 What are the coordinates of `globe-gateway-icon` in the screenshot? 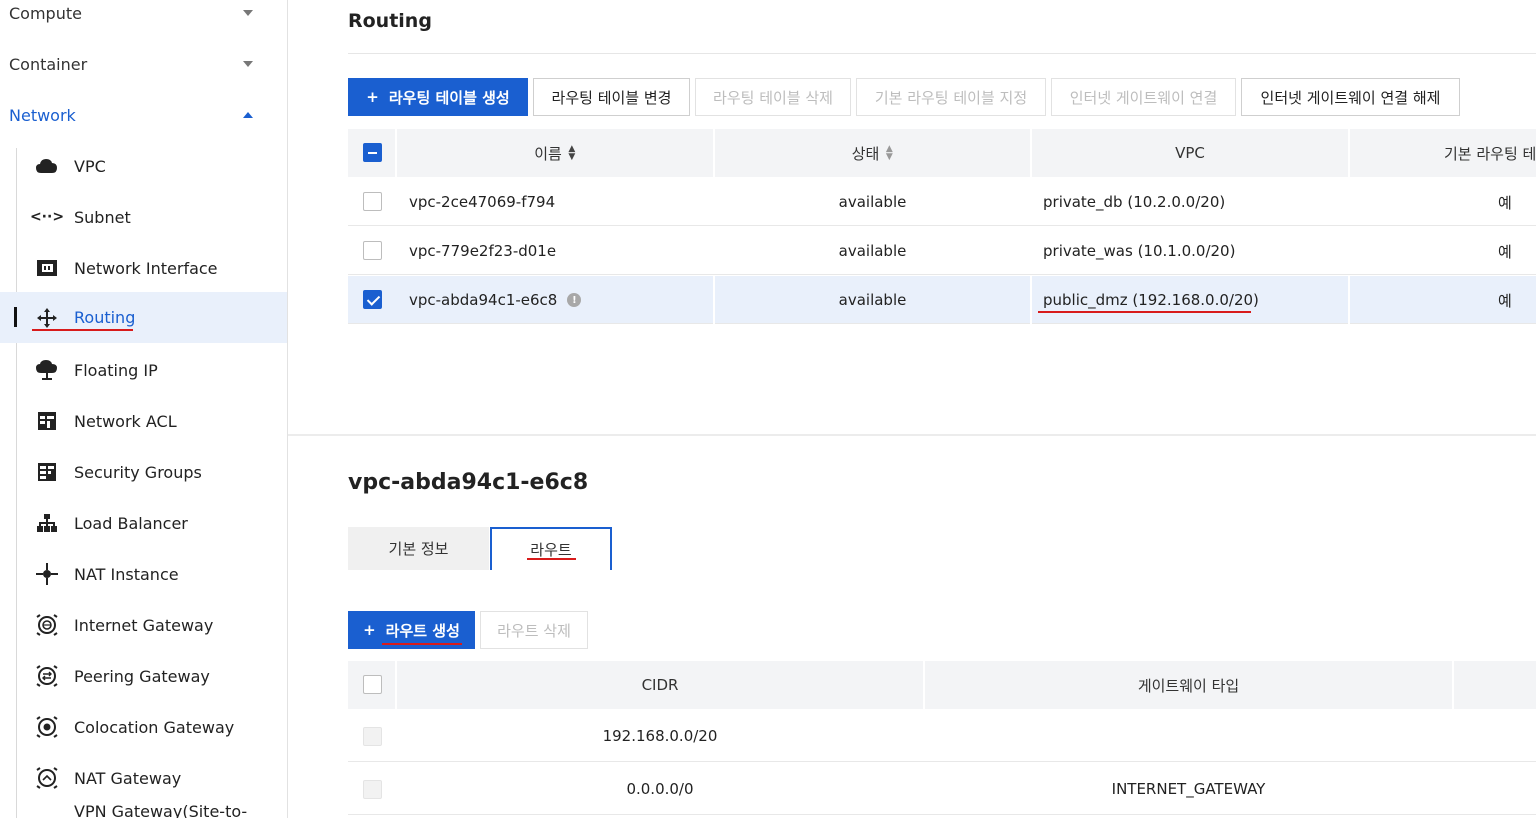 It's located at (47, 625).